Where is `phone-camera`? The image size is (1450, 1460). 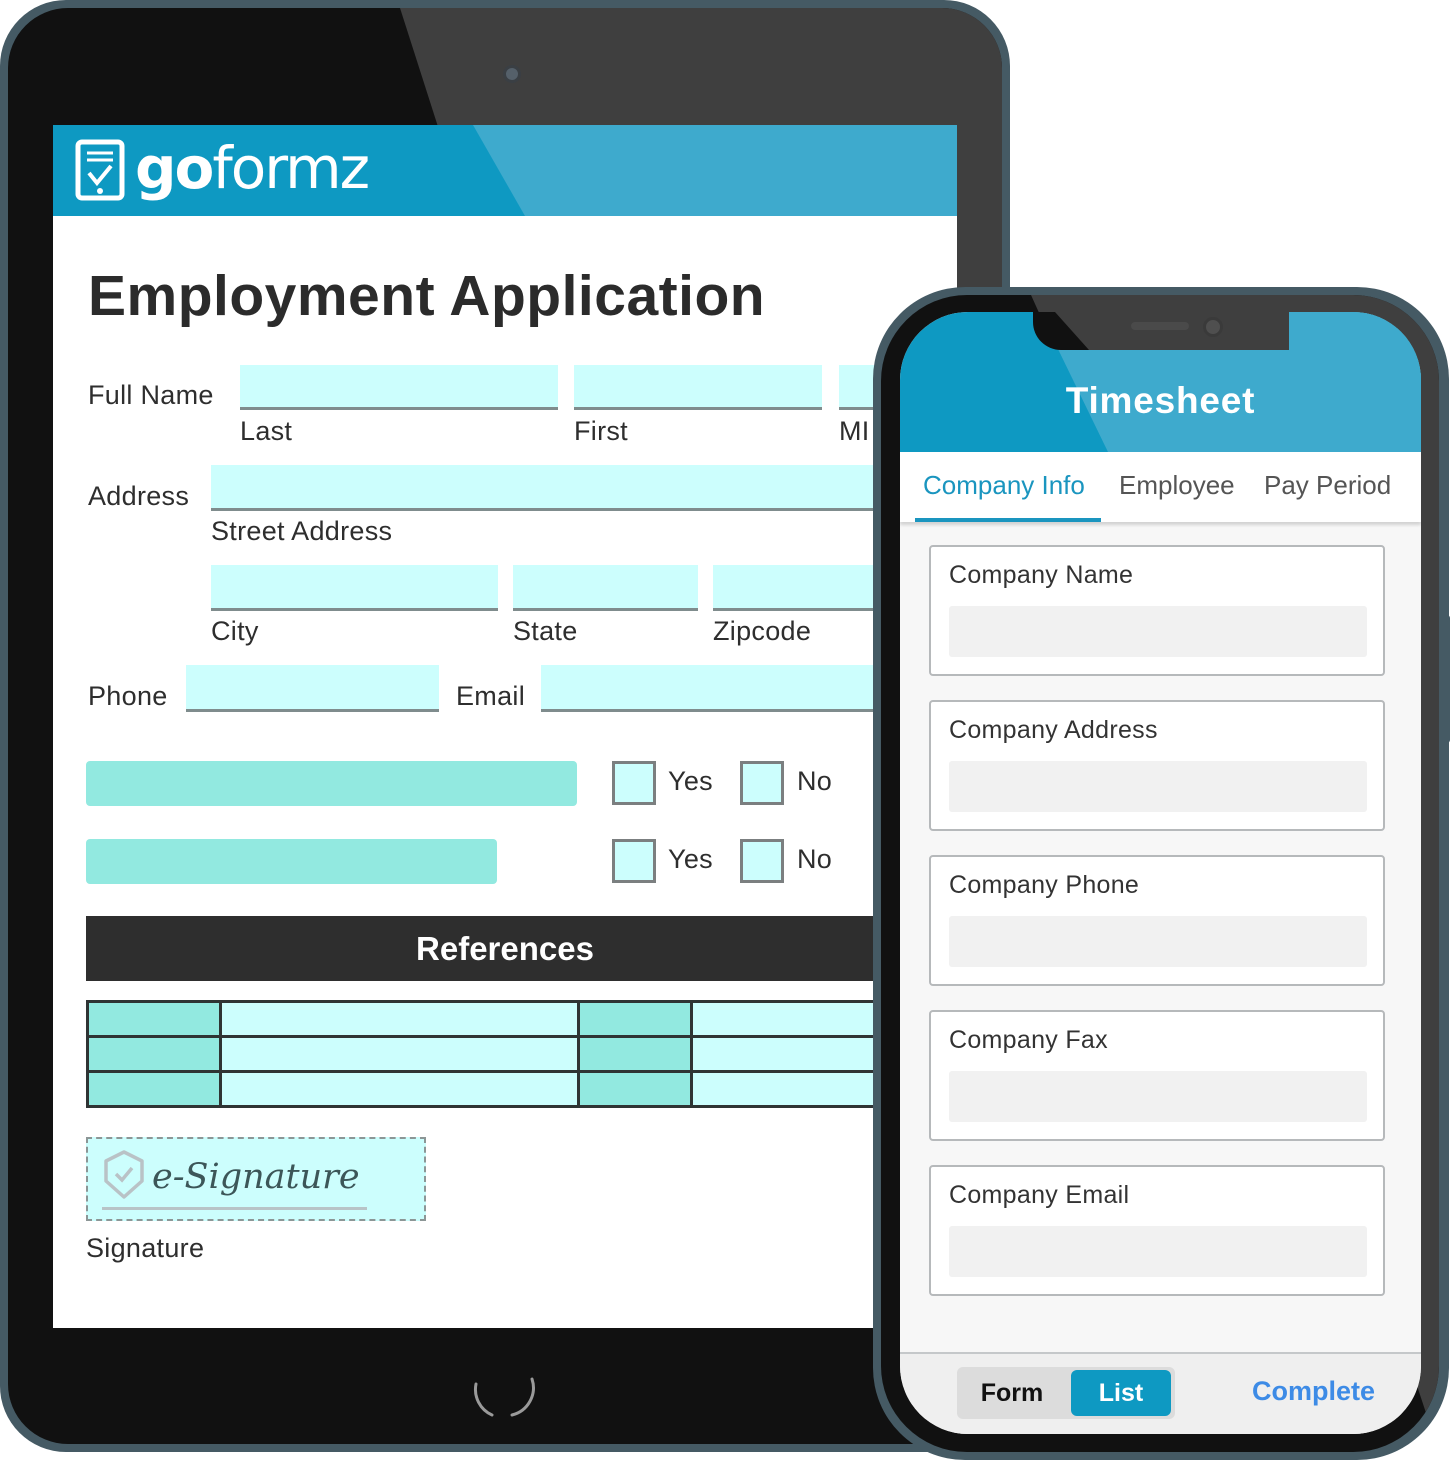 phone-camera is located at coordinates (1213, 327).